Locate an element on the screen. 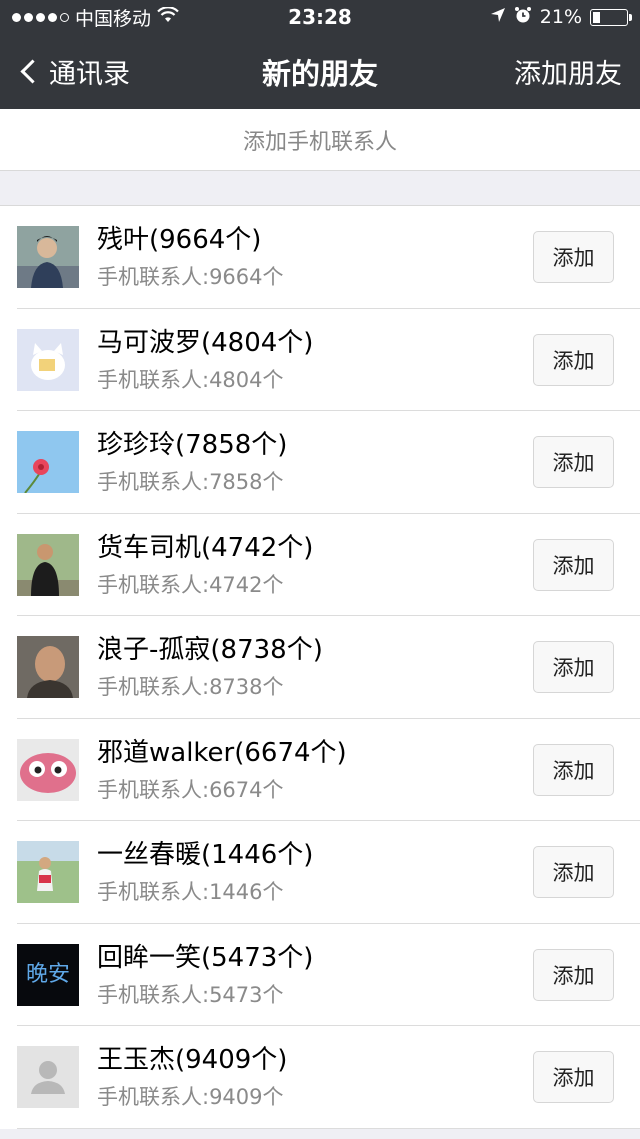 This screenshot has width=640, height=1139. contact-source: 手机联系人:6674个 is located at coordinates (190, 789).